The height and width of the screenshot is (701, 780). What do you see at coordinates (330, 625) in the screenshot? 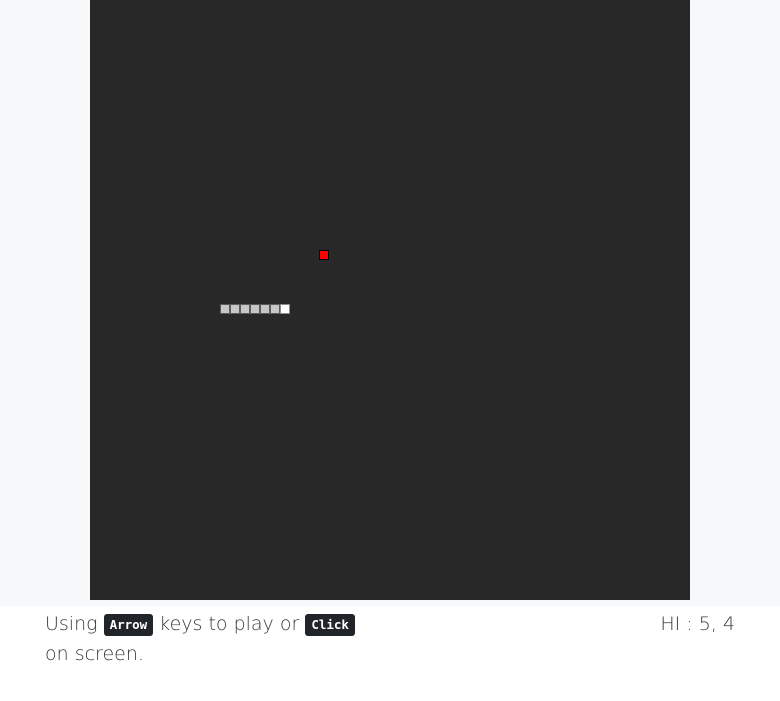
I see `click-key-badge: Click` at bounding box center [330, 625].